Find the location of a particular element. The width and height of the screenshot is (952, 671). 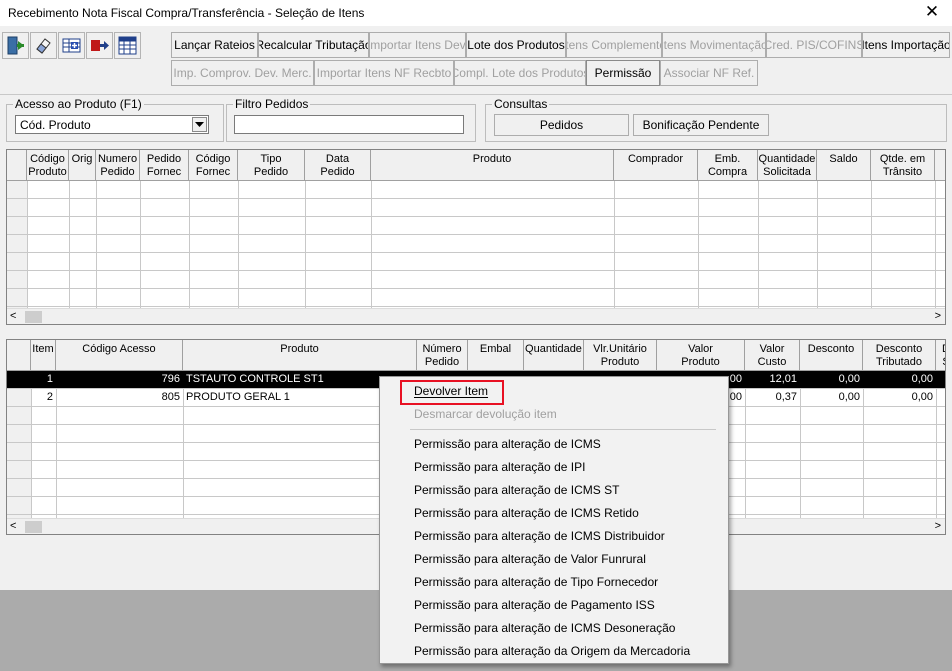

col-item: Item is located at coordinates (43, 355).